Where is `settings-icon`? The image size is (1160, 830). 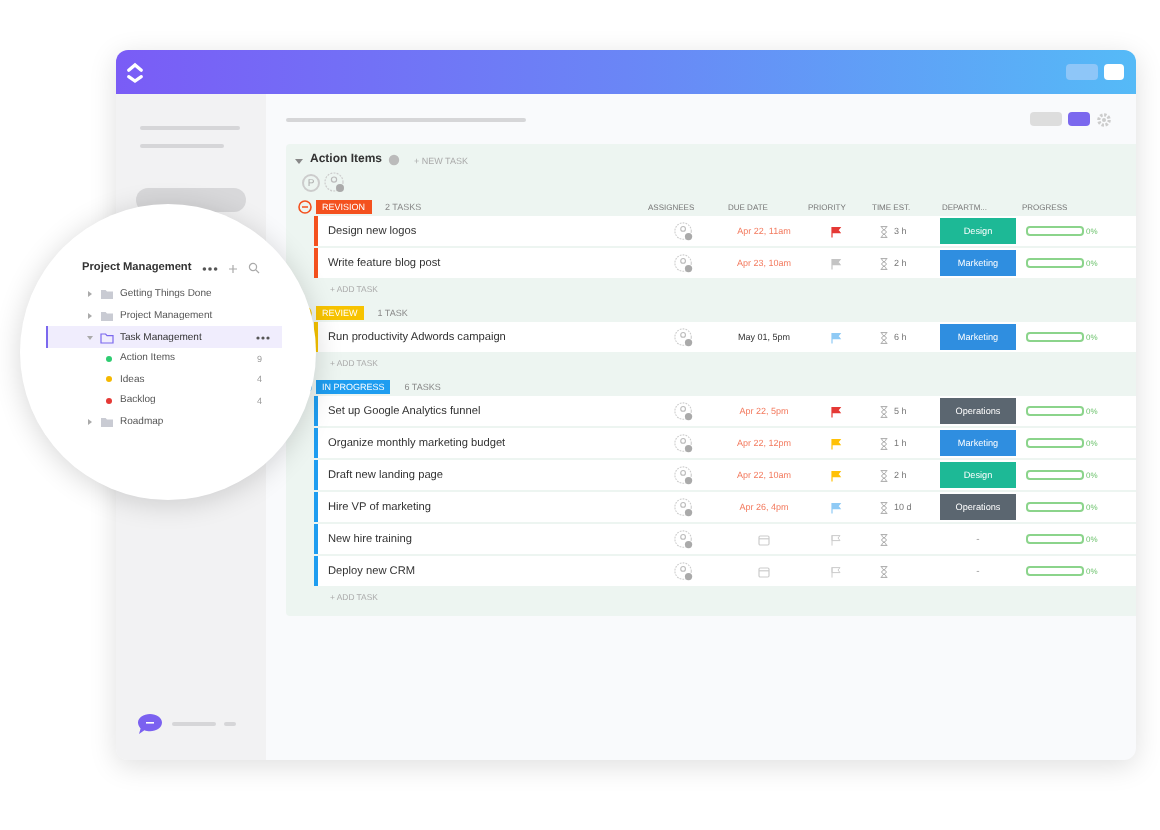
settings-icon is located at coordinates (1104, 119).